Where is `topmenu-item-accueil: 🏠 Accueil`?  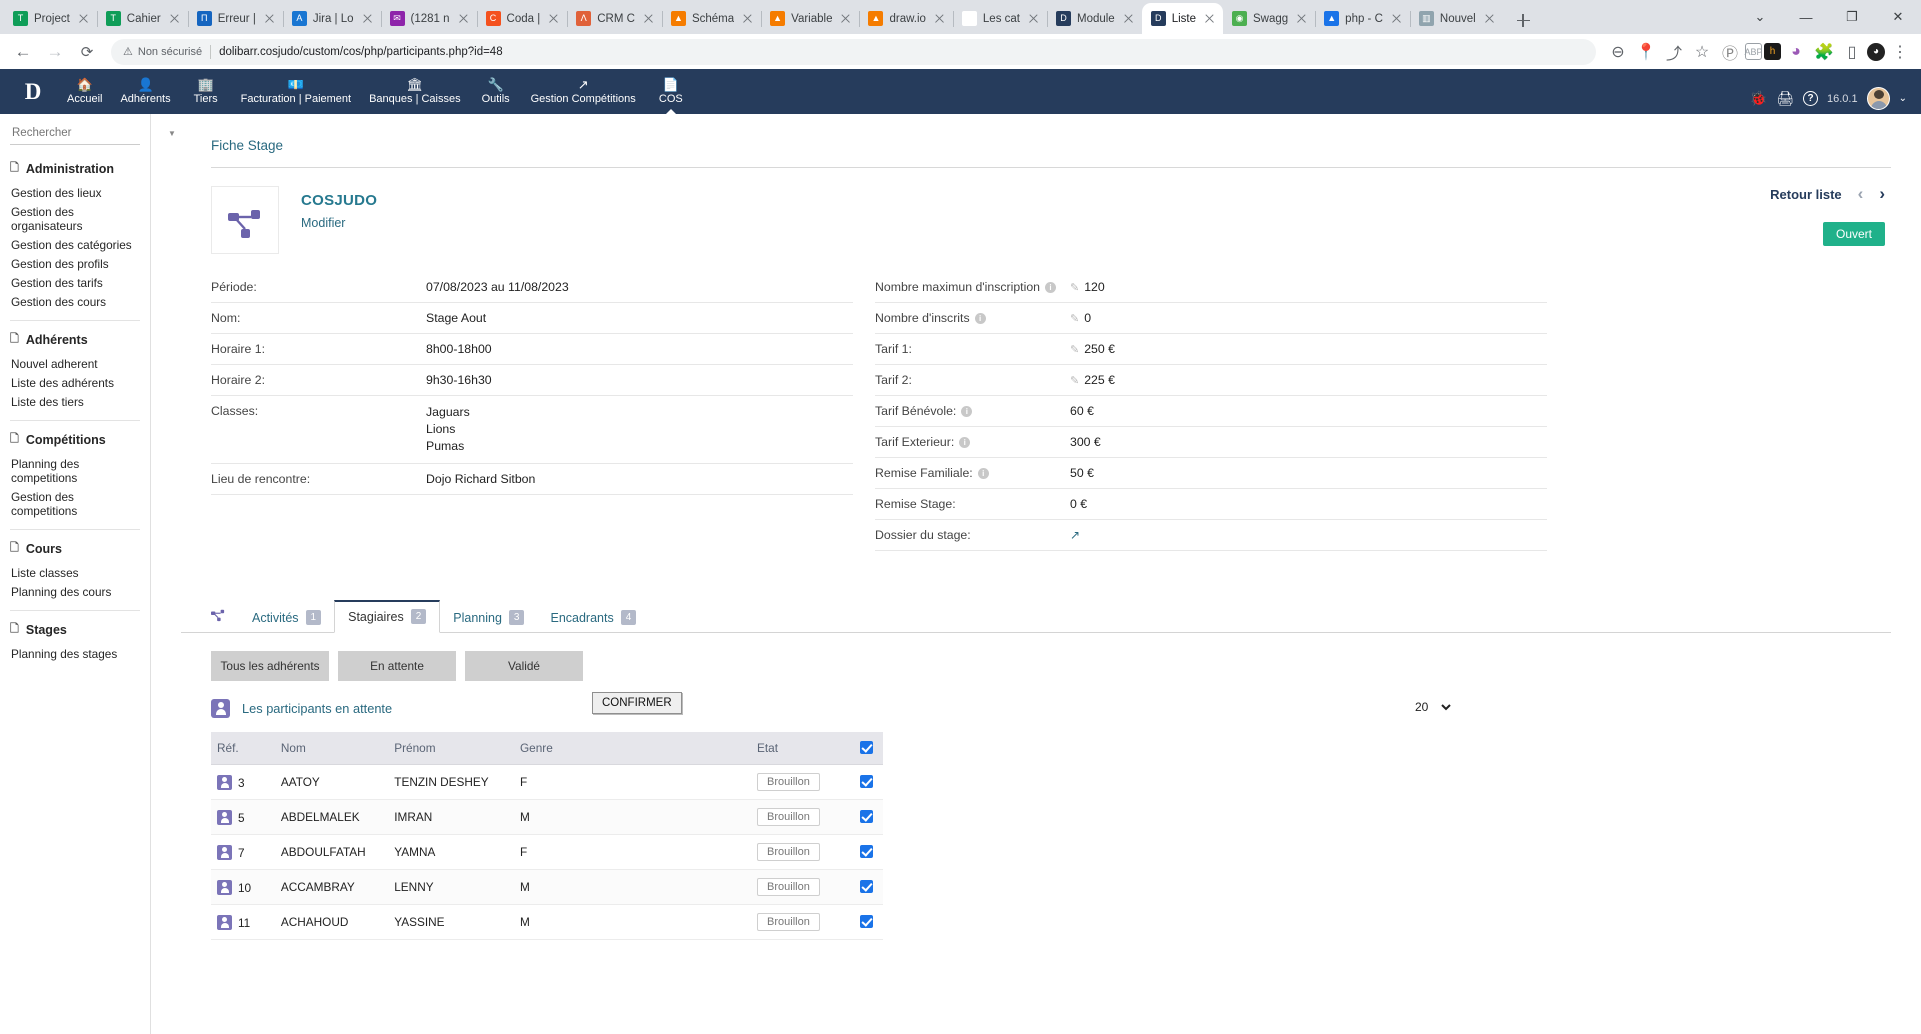 topmenu-item-accueil: 🏠 Accueil is located at coordinates (84, 91).